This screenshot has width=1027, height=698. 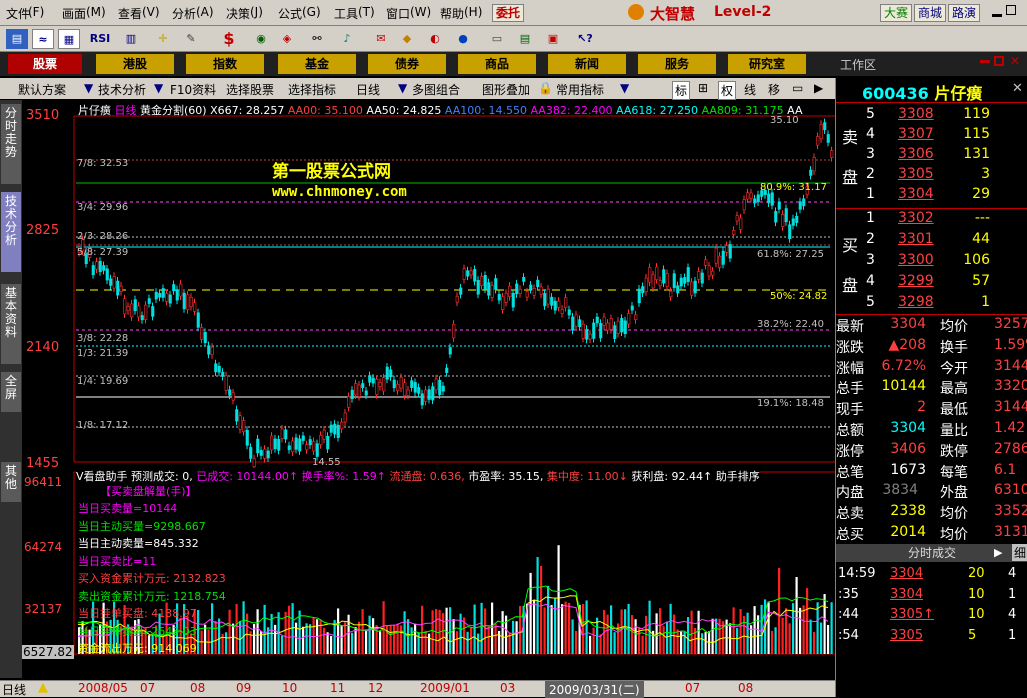 What do you see at coordinates (681, 90) in the screenshot?
I see `mark-button: 标` at bounding box center [681, 90].